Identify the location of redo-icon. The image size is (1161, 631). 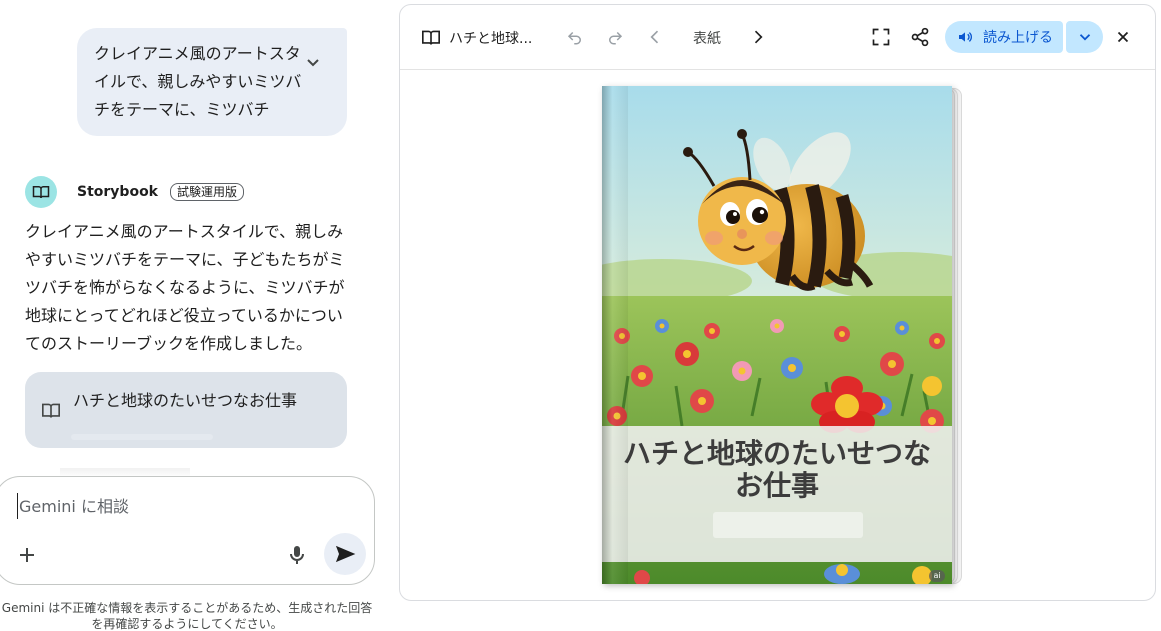
(616, 38).